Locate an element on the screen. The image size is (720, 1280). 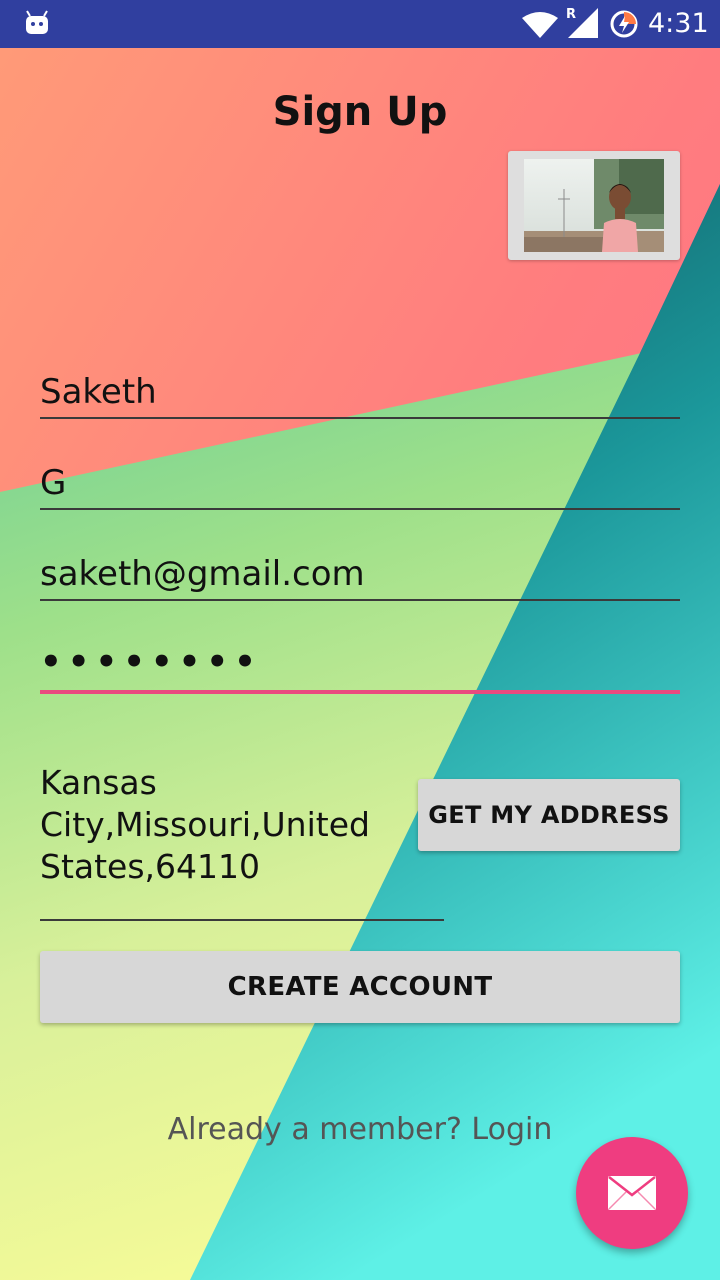
password-input: •••••••• is located at coordinates (151, 662).